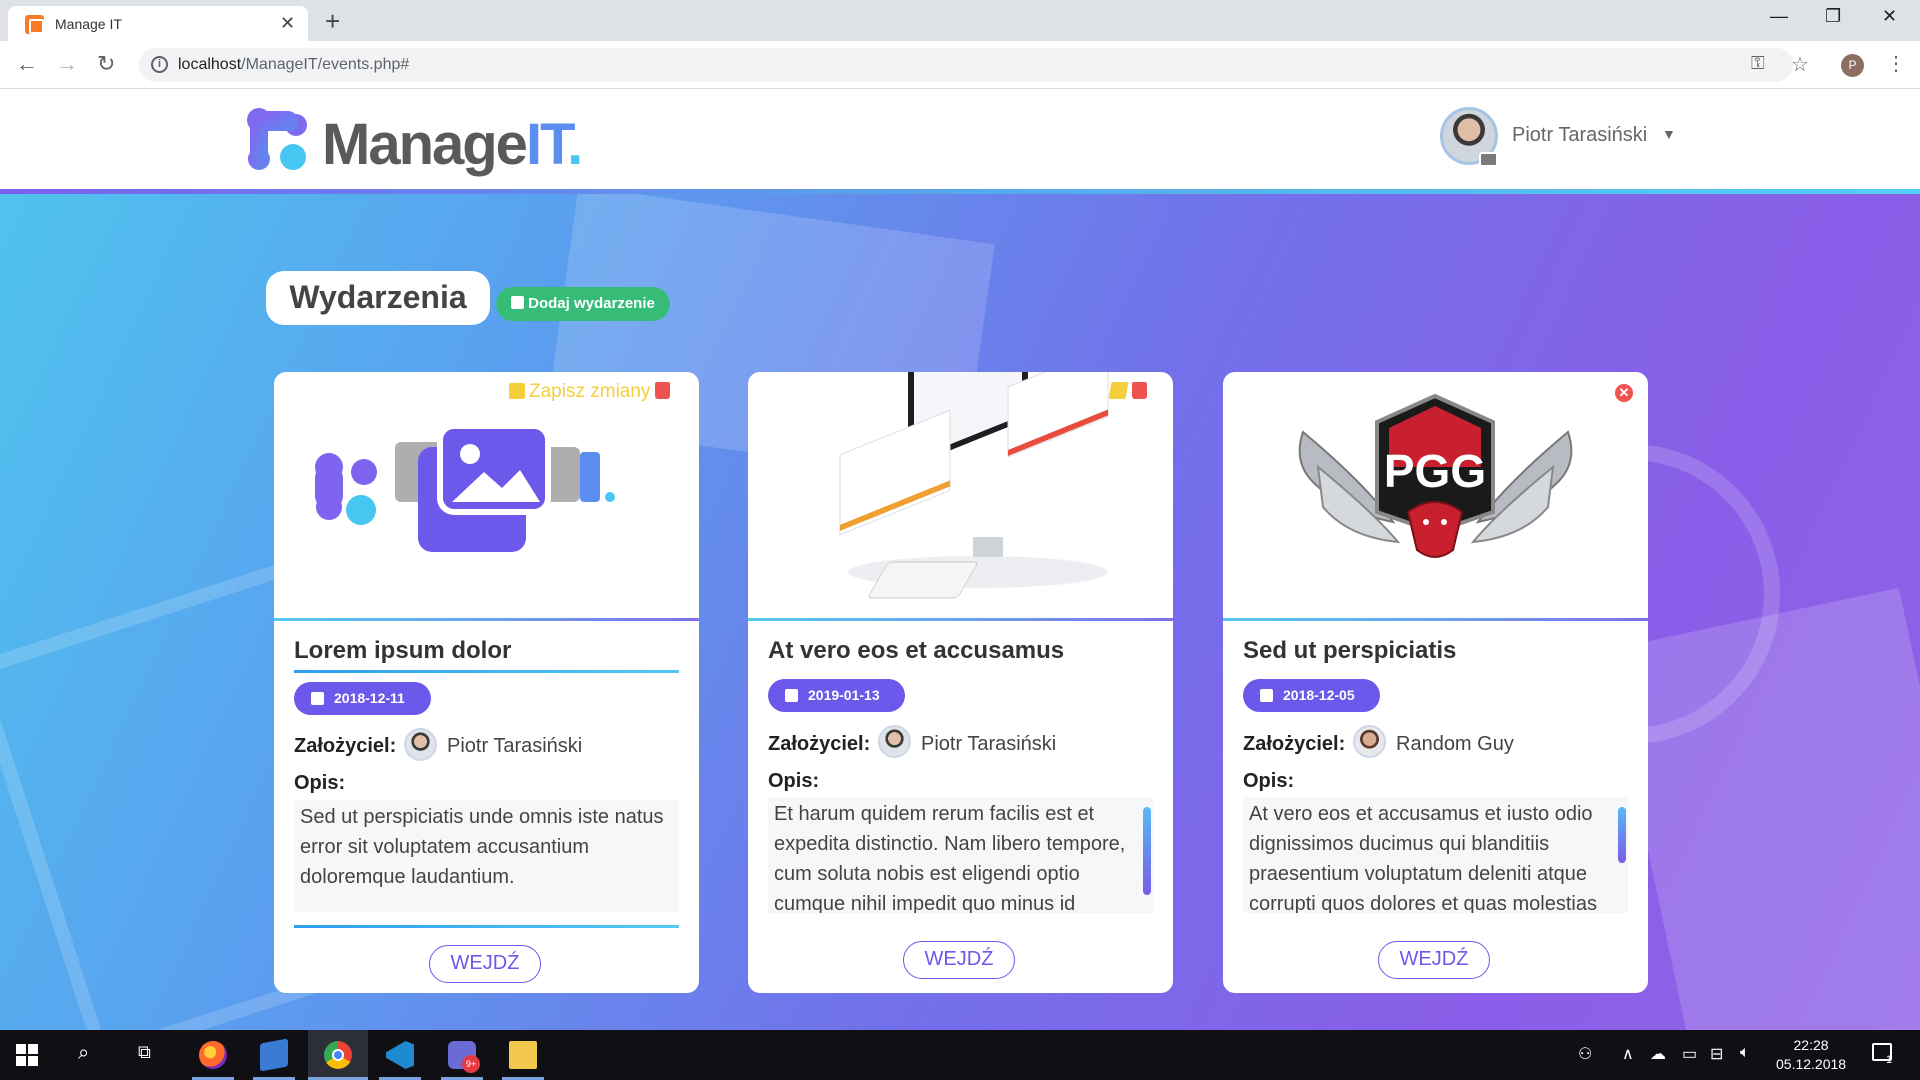  Describe the element at coordinates (88, 24) in the screenshot. I see `tab-title: Manage IT` at that location.